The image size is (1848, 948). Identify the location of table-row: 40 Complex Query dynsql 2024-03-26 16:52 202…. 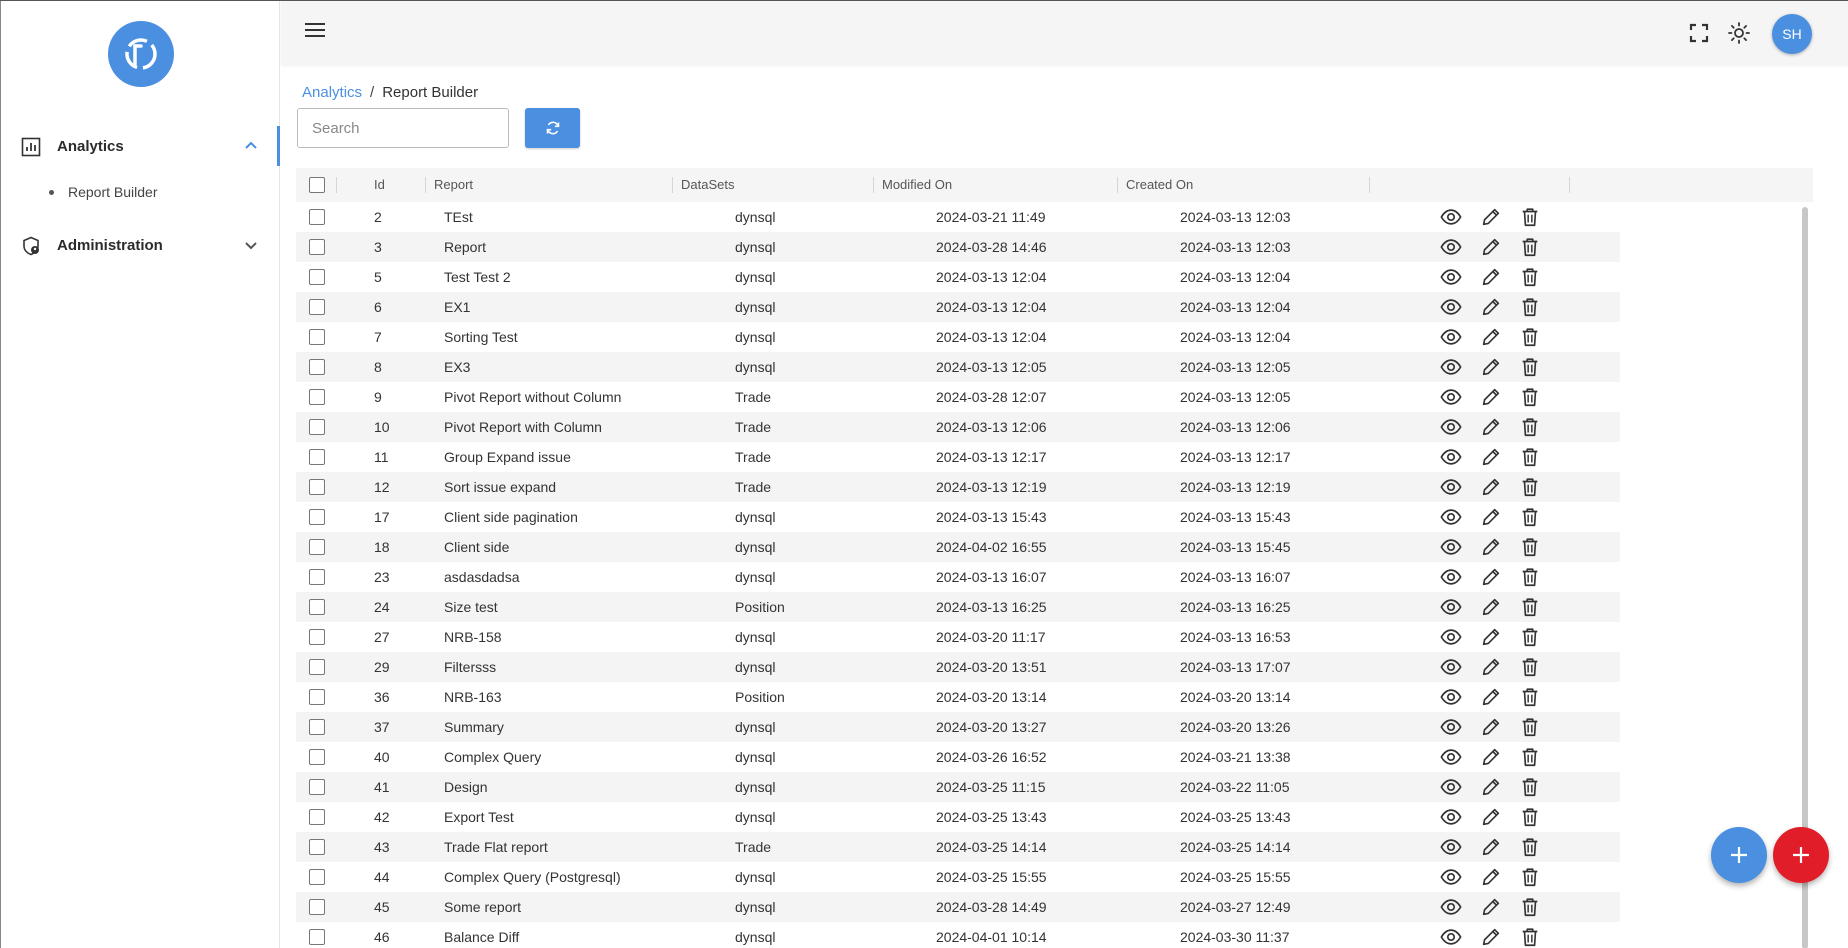
(958, 757).